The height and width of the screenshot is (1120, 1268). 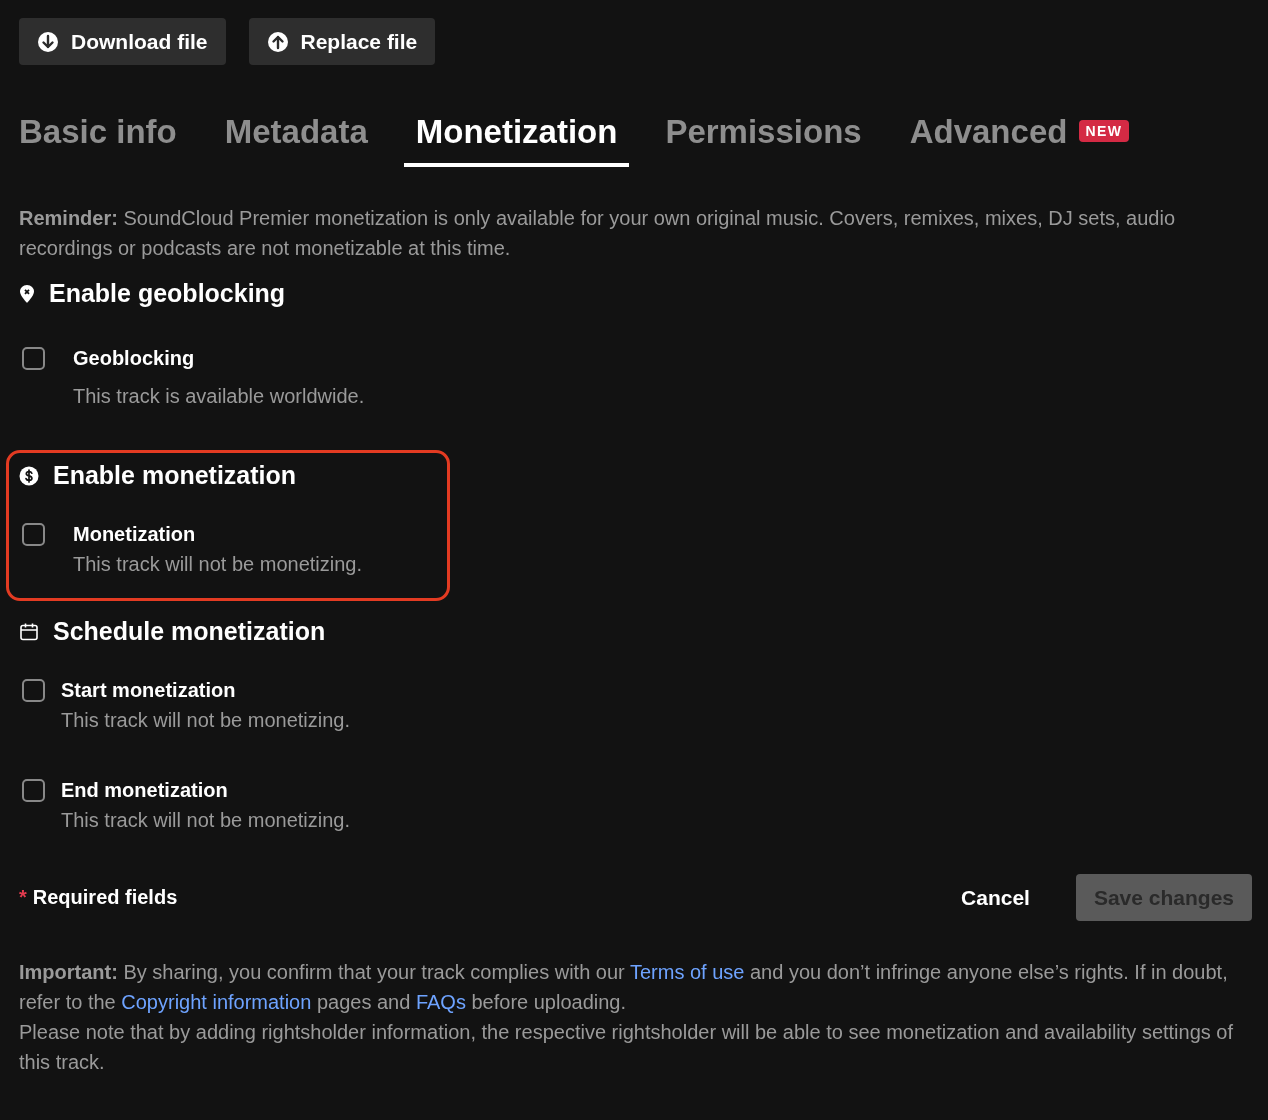 What do you see at coordinates (216, 1002) in the screenshot?
I see `link: Copyright information` at bounding box center [216, 1002].